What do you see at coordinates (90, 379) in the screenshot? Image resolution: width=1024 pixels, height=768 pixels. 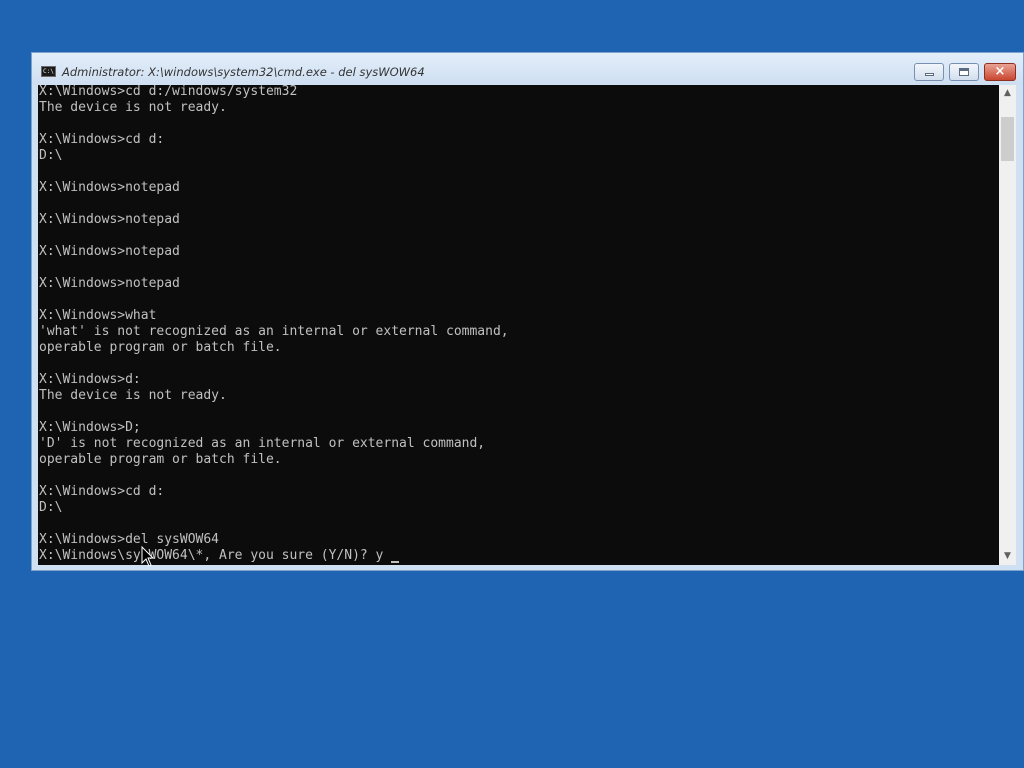 I see `console-line: X:\Windows>d:` at bounding box center [90, 379].